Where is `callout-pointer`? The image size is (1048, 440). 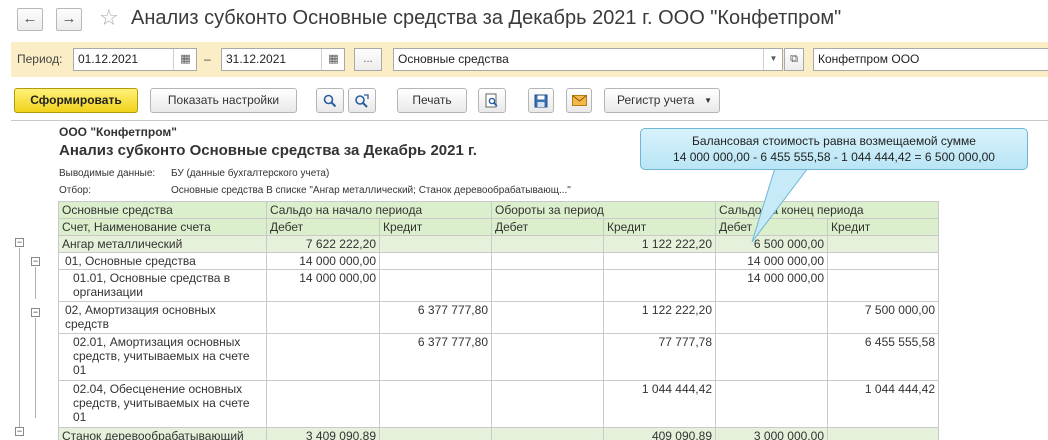
callout-pointer is located at coordinates (780, 205).